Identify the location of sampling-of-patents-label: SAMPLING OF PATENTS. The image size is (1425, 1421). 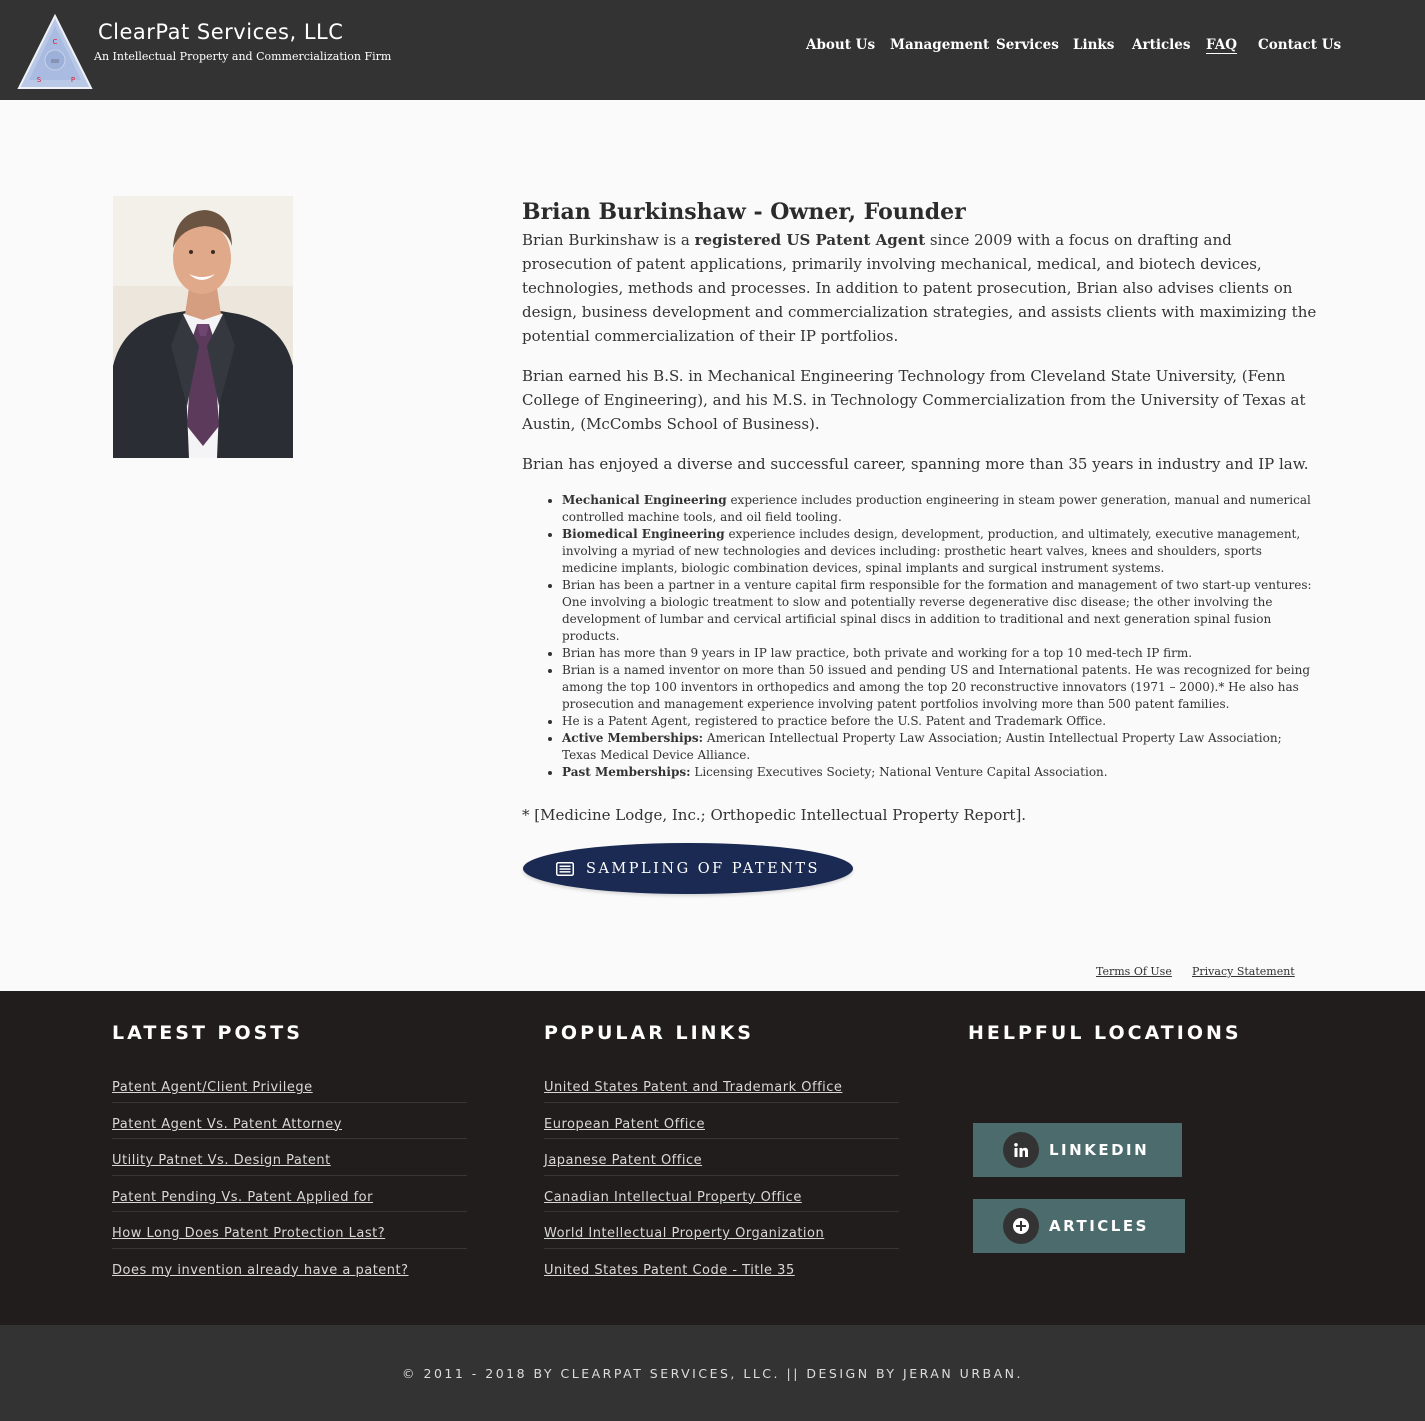
(703, 868).